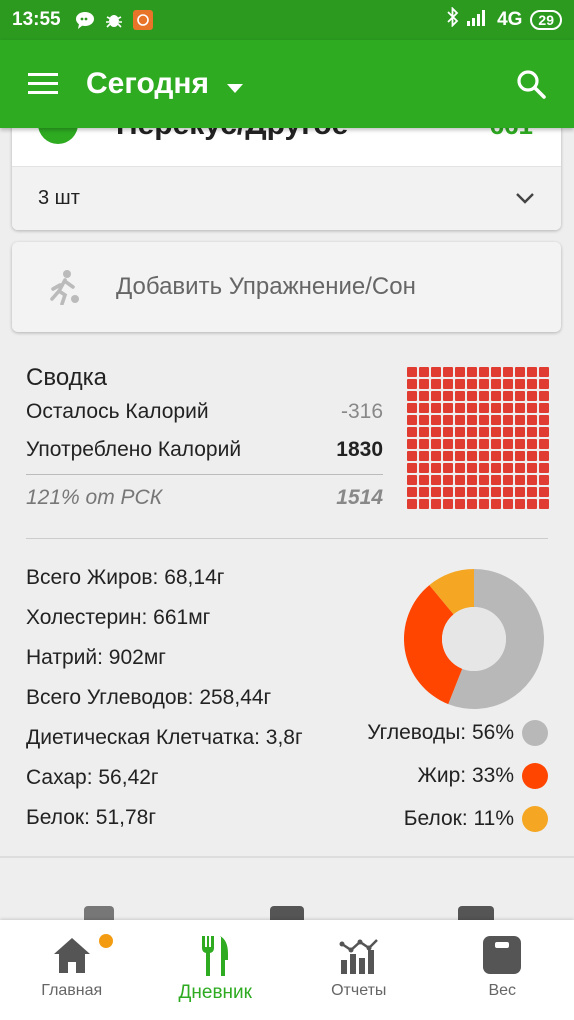 This screenshot has width=574, height=1020. Describe the element at coordinates (106, 941) in the screenshot. I see `notification-badge` at that location.